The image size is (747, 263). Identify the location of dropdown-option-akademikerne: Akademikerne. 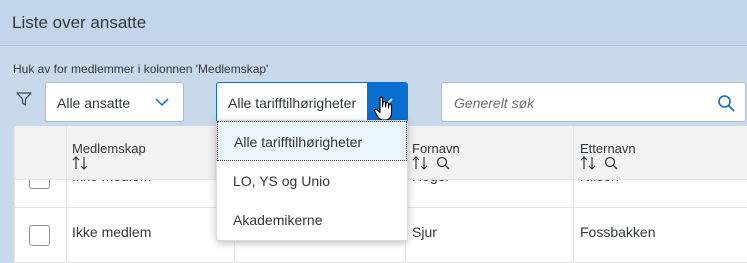
(312, 220).